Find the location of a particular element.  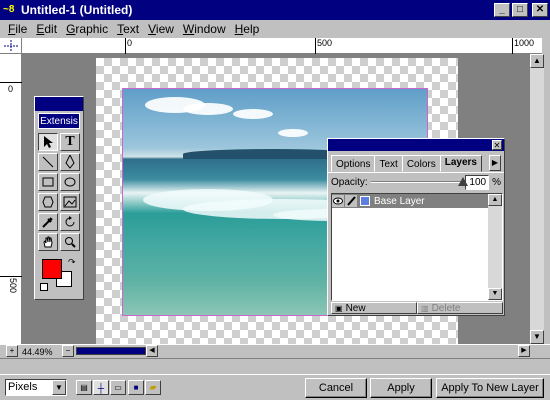

vruler-label-500: 500 is located at coordinates (13, 286).